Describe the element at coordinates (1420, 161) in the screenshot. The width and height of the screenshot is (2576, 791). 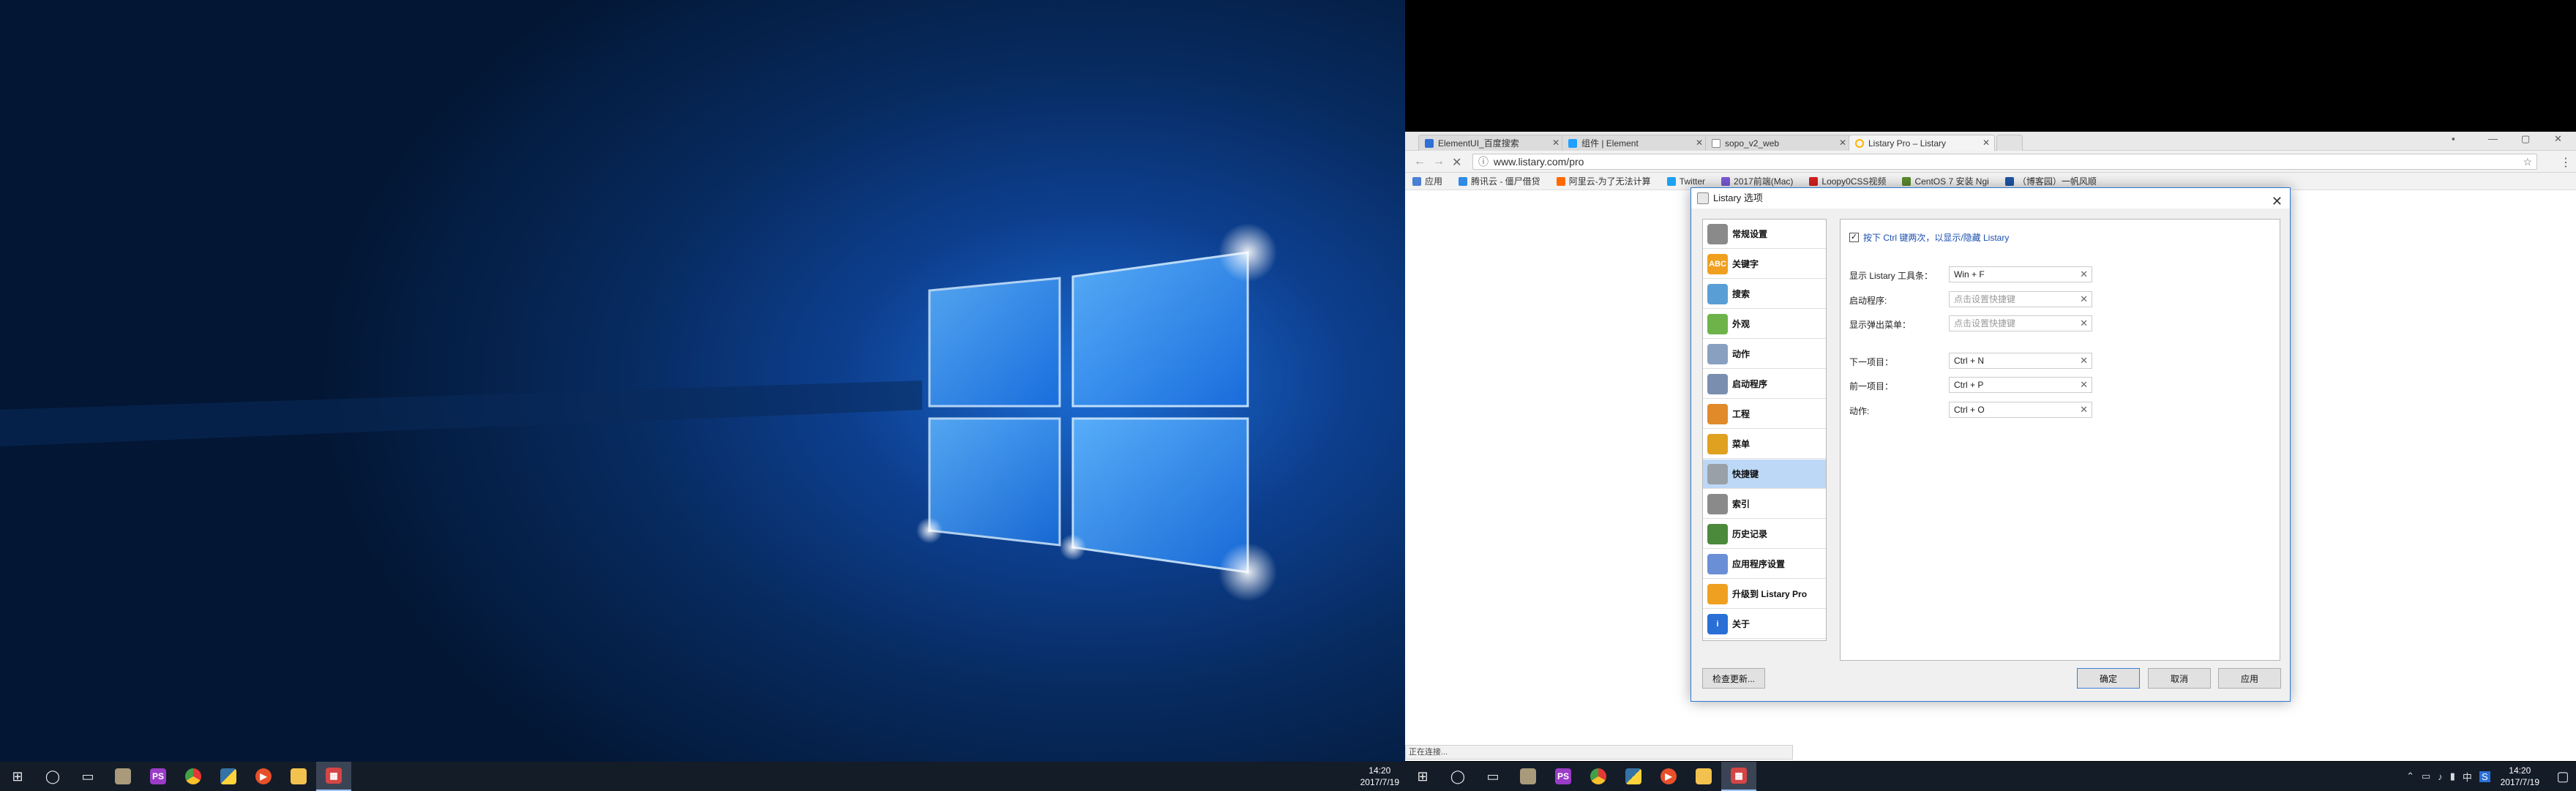
I see `back-icon: ←` at that location.